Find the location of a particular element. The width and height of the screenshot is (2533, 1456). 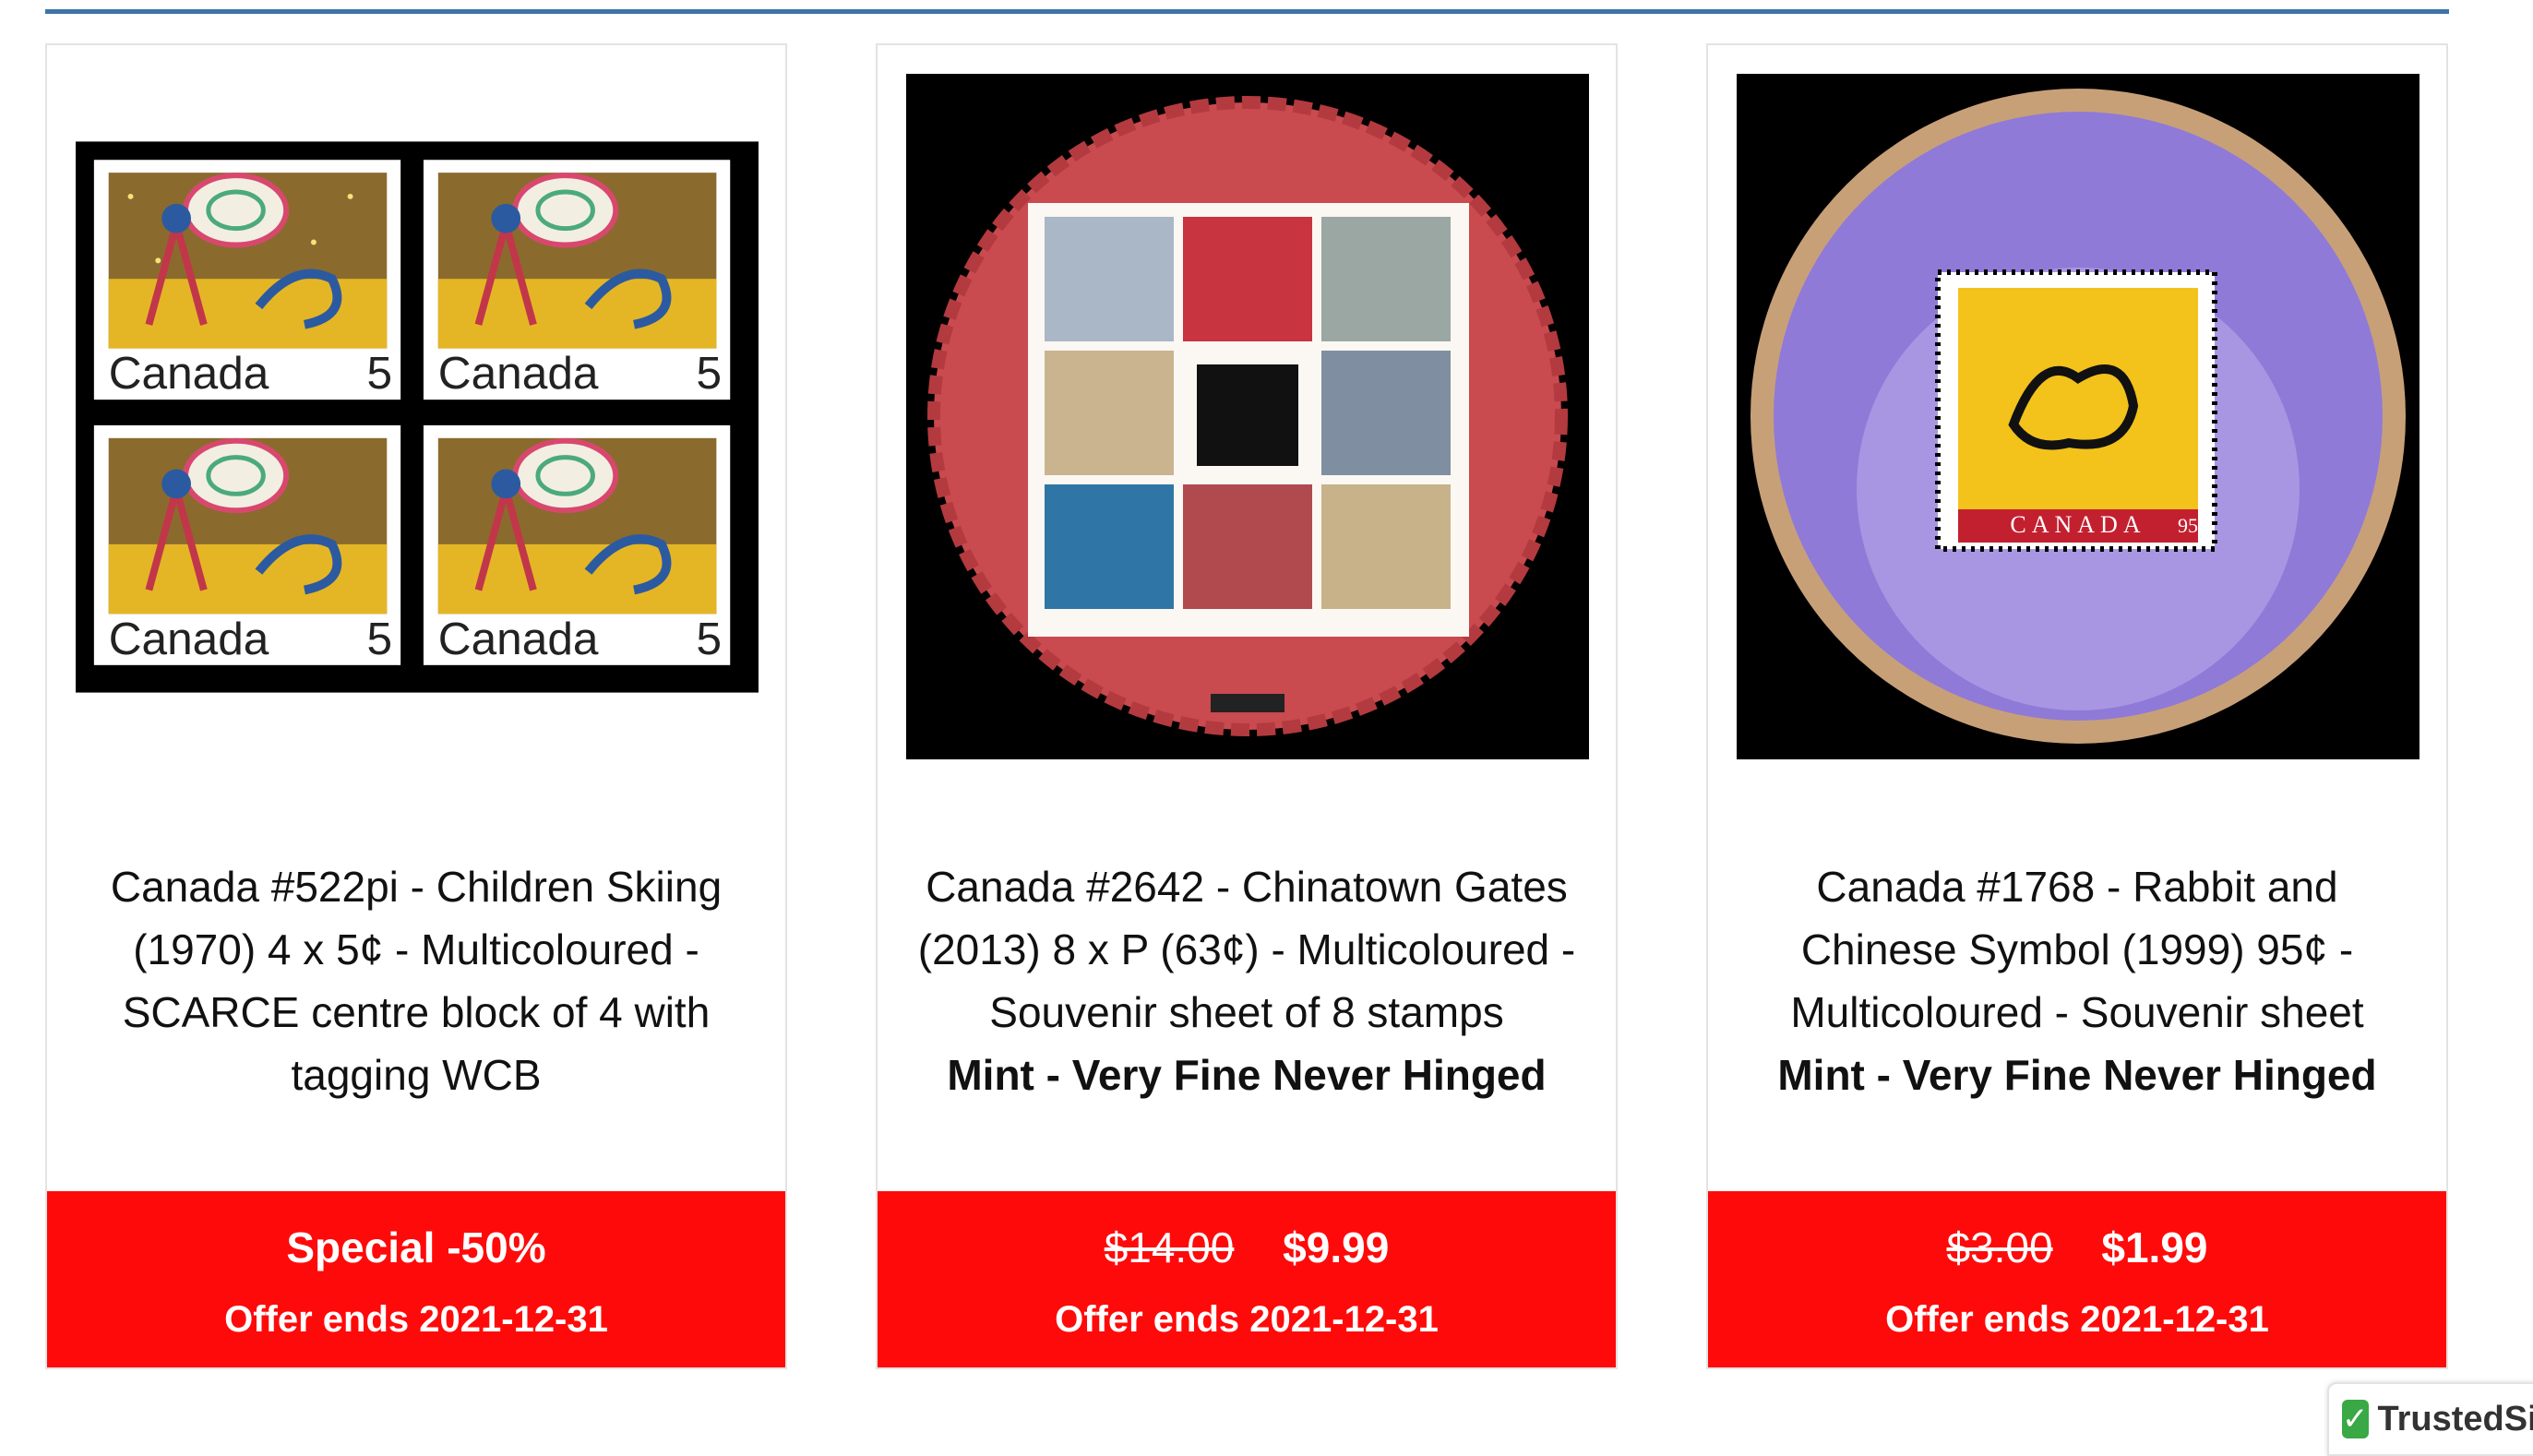

price-line: Special -50% is located at coordinates (416, 1247).